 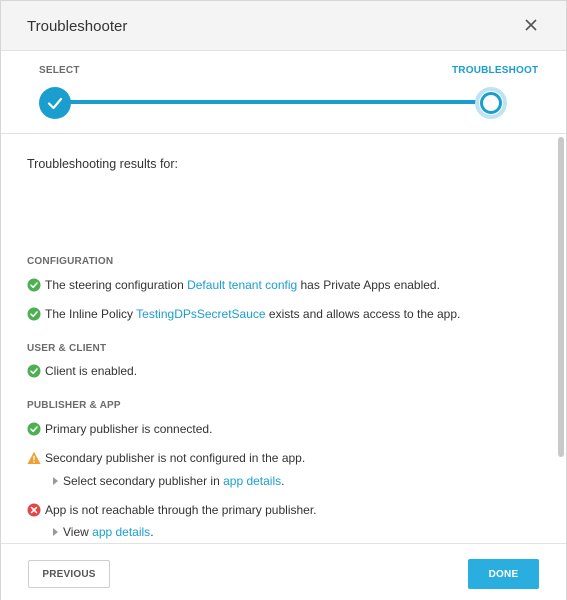 I want to click on step-troubleshoot-label: TROUBLESHOOT, so click(x=495, y=70).